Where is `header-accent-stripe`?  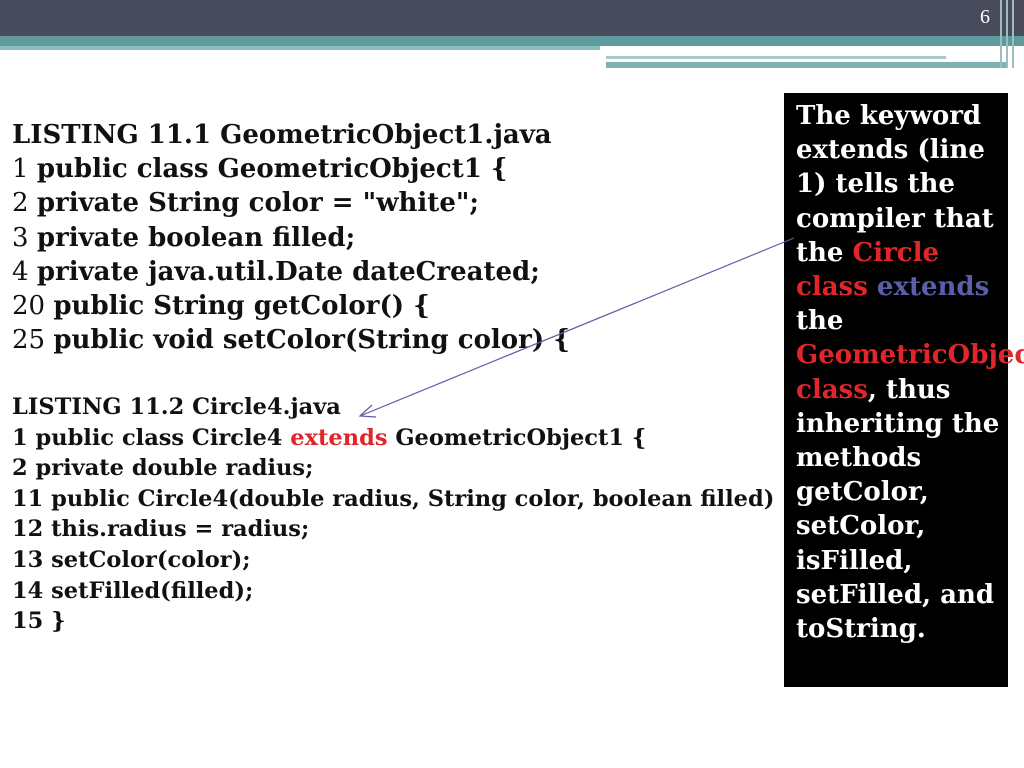
header-accent-stripe is located at coordinates (300, 48).